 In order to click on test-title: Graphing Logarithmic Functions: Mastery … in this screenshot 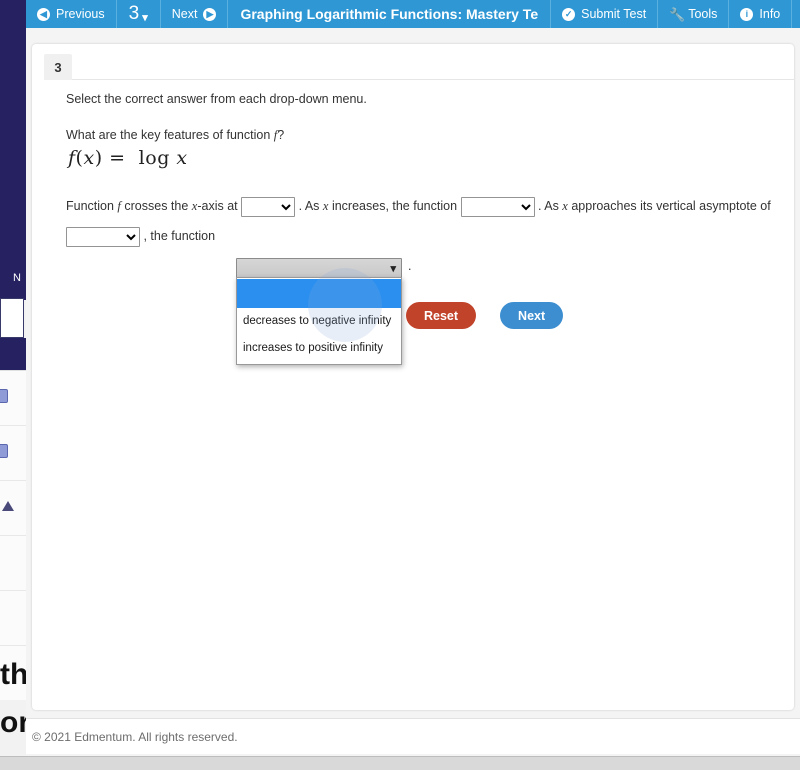, I will do `click(390, 14)`.